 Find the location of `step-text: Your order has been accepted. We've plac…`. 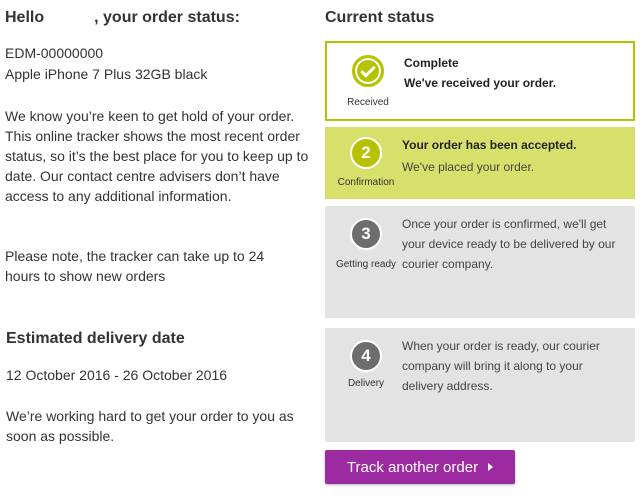

step-text: Your order has been accepted. We've plac… is located at coordinates (513, 156).